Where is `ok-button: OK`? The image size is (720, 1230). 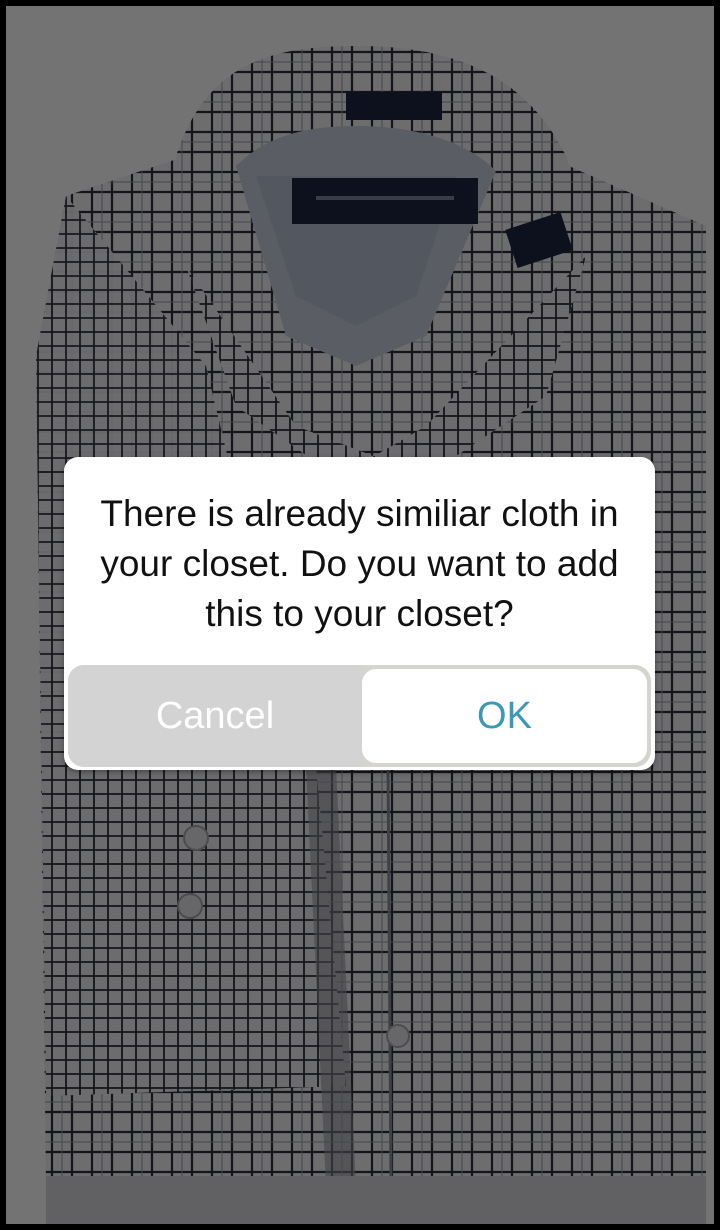 ok-button: OK is located at coordinates (504, 716).